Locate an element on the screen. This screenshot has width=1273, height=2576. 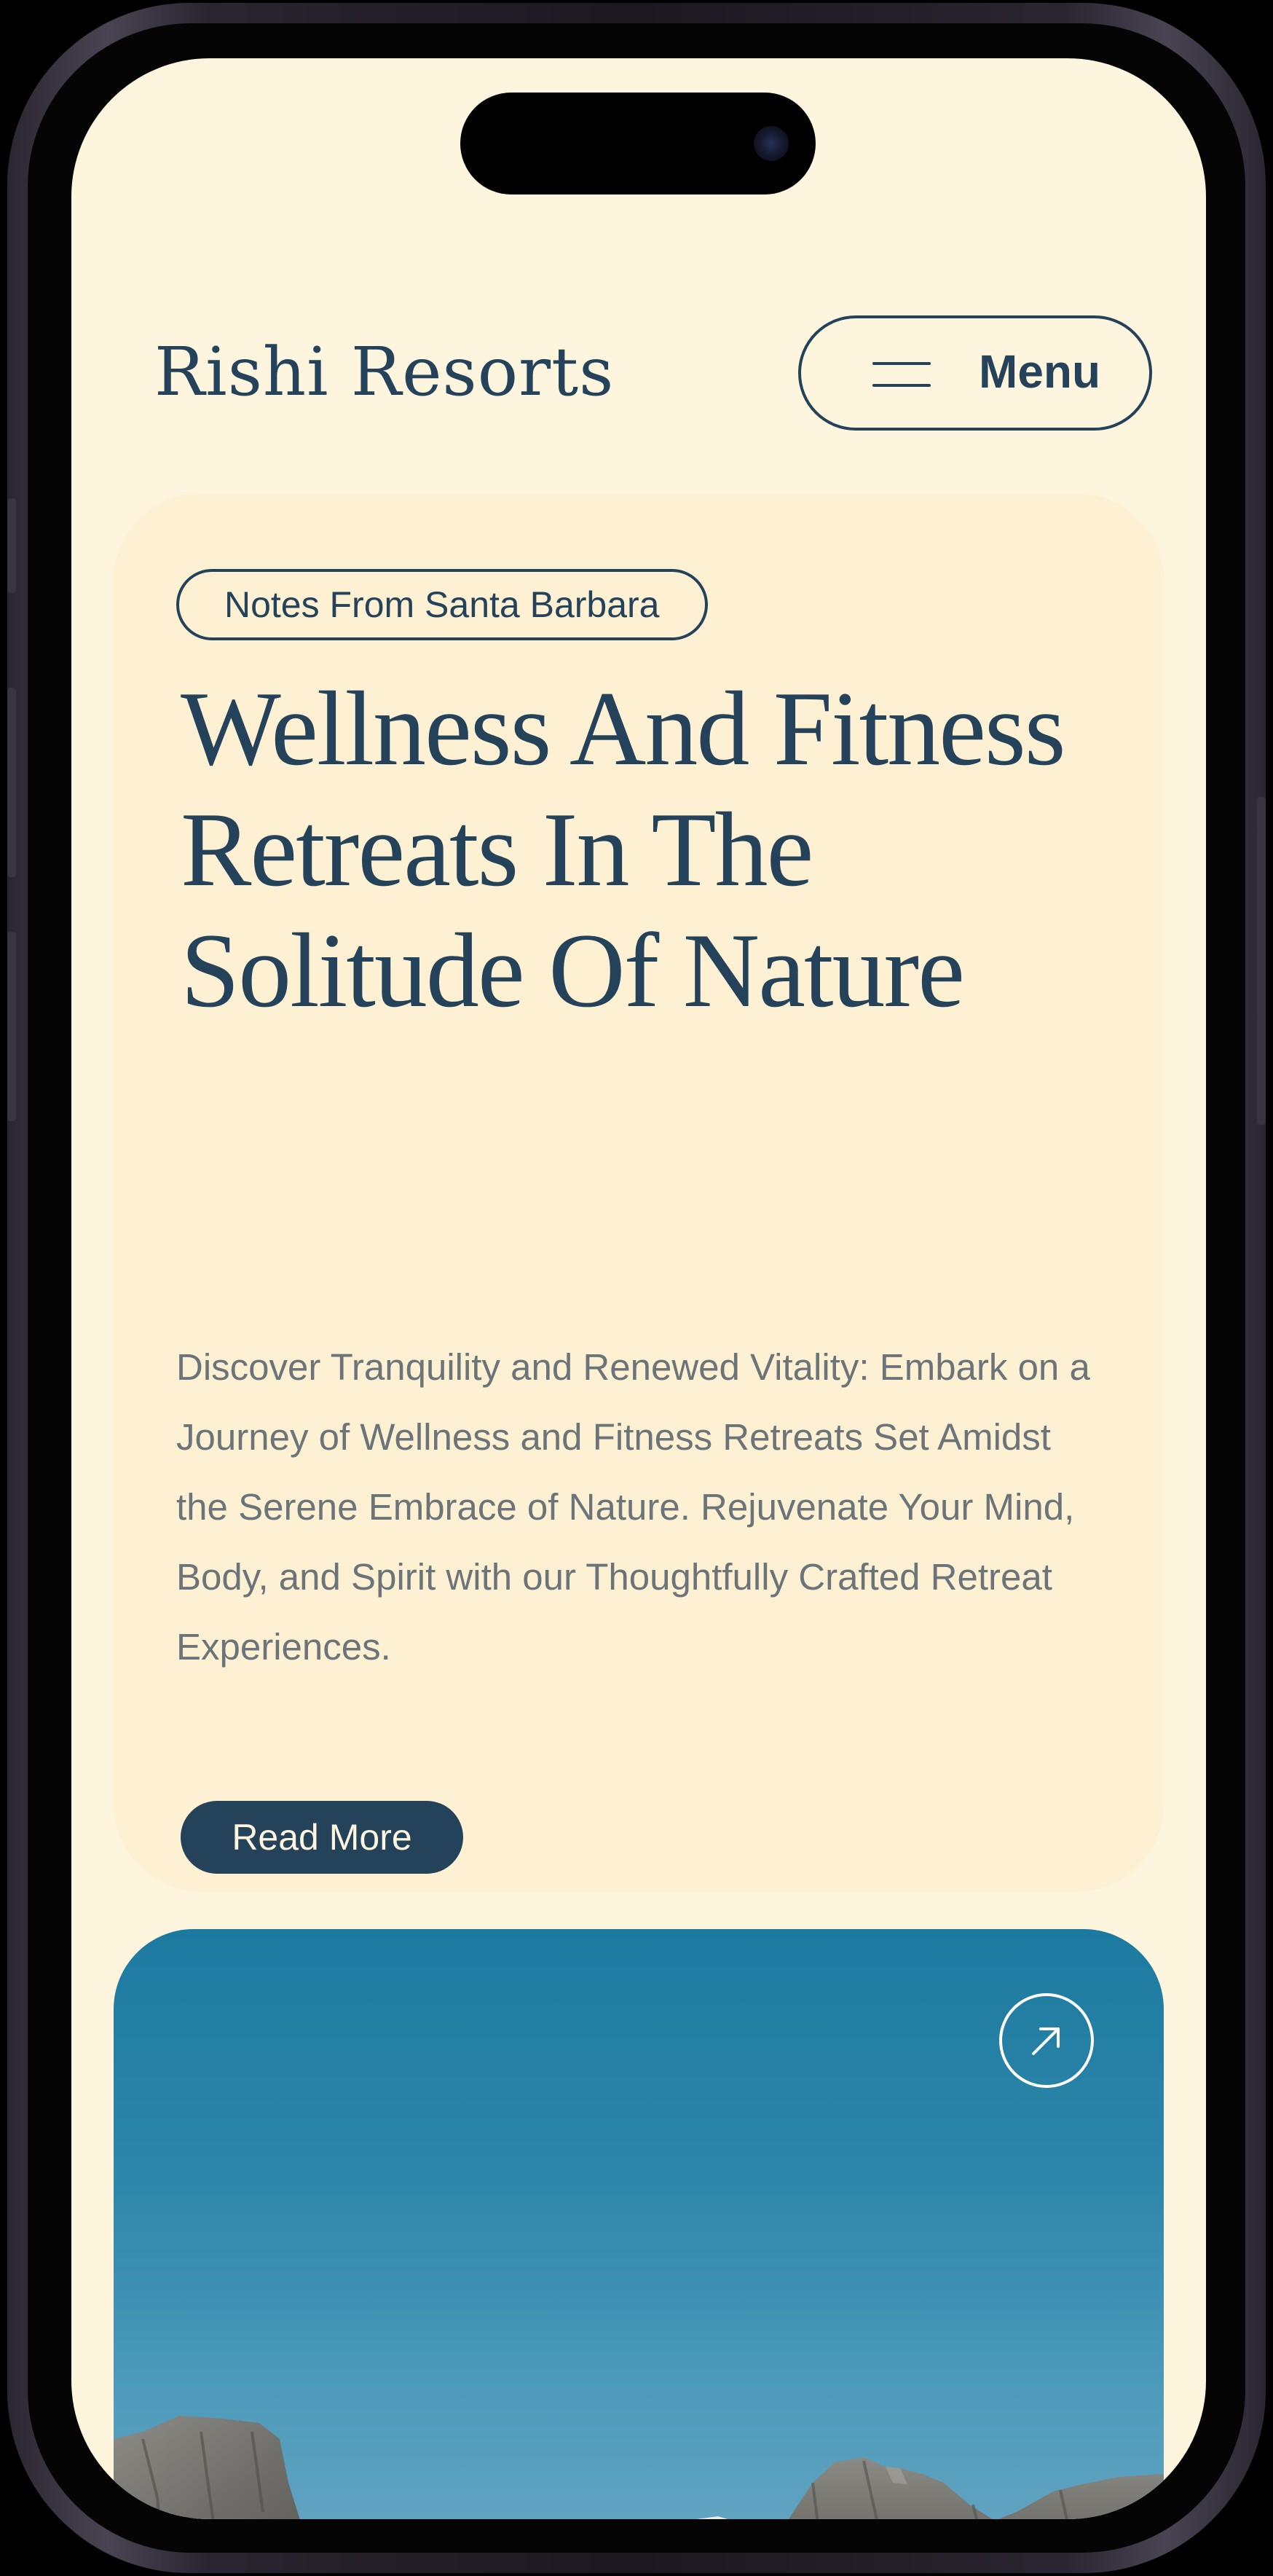
hamburger-icon is located at coordinates (901, 373).